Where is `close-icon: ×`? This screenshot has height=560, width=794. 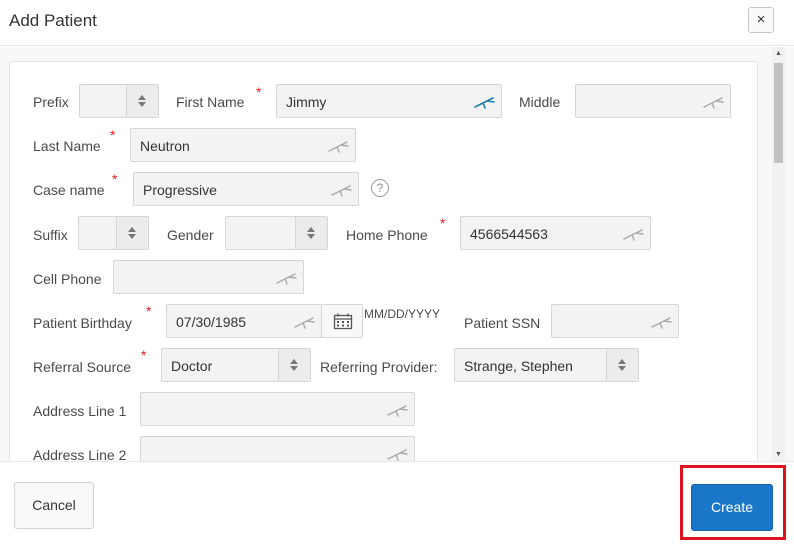 close-icon: × is located at coordinates (761, 19).